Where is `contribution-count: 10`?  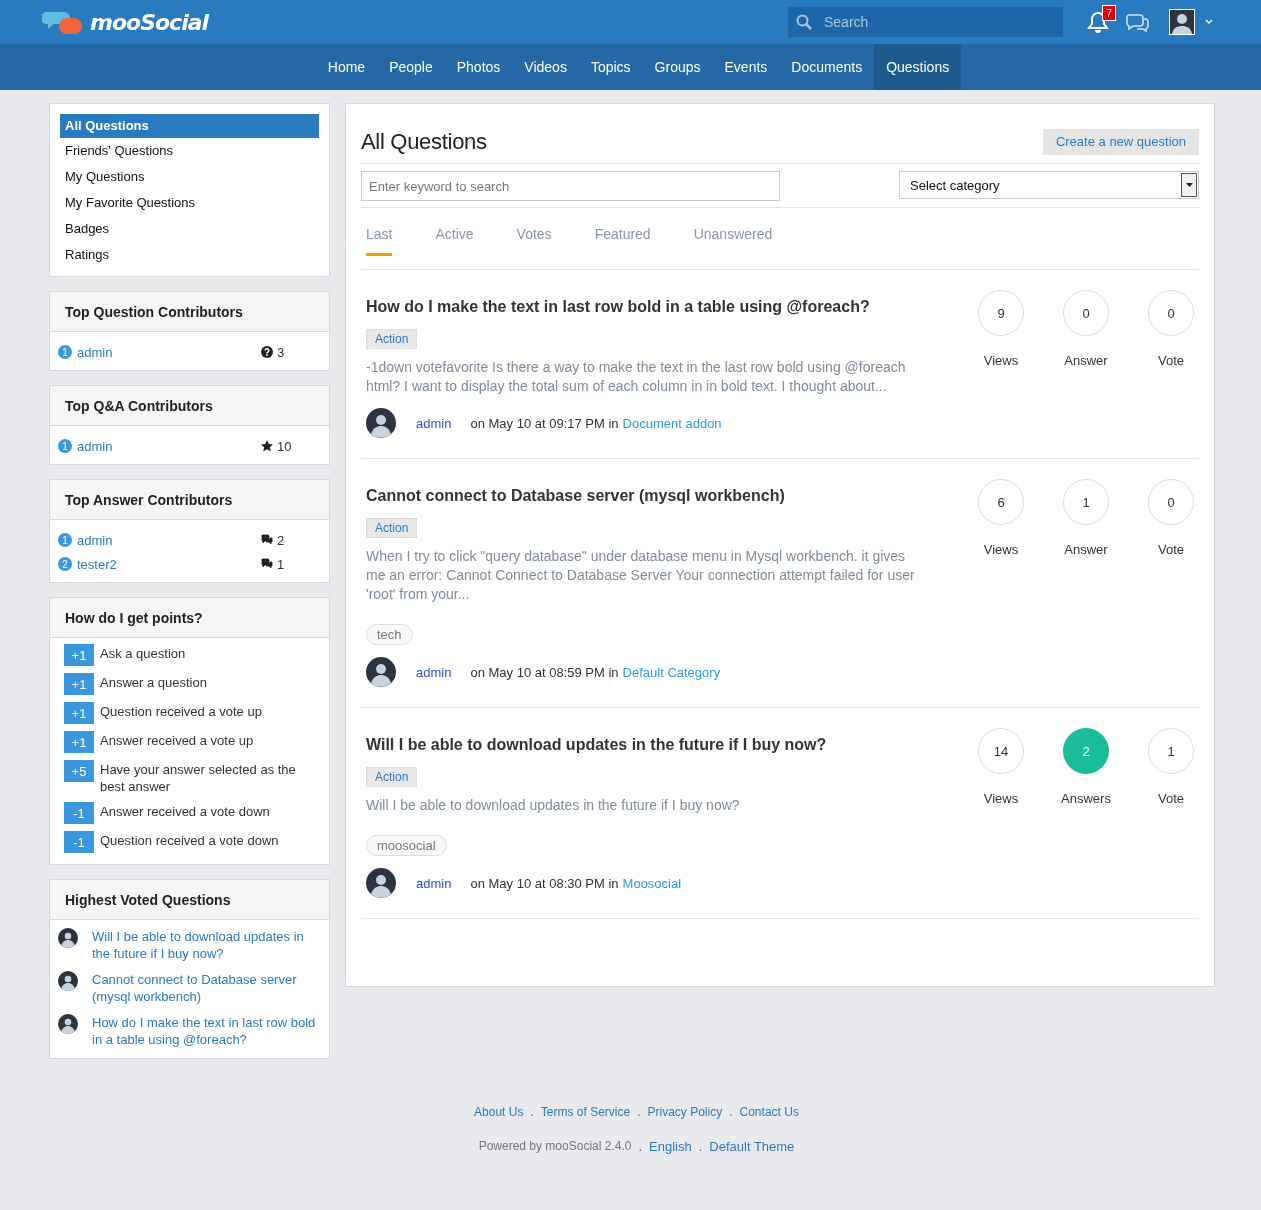
contribution-count: 10 is located at coordinates (284, 446).